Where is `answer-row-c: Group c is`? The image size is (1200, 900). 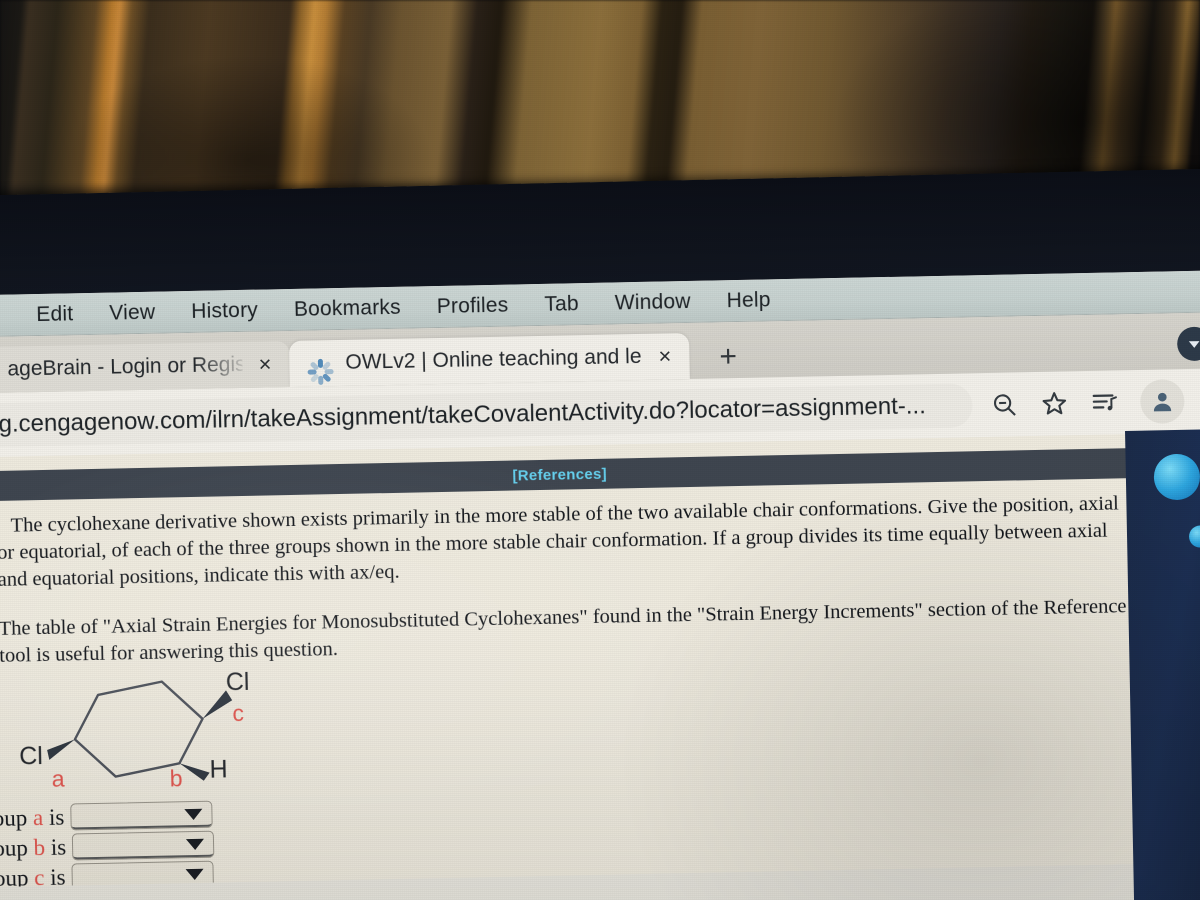
answer-row-c: Group c is is located at coordinates (107, 874).